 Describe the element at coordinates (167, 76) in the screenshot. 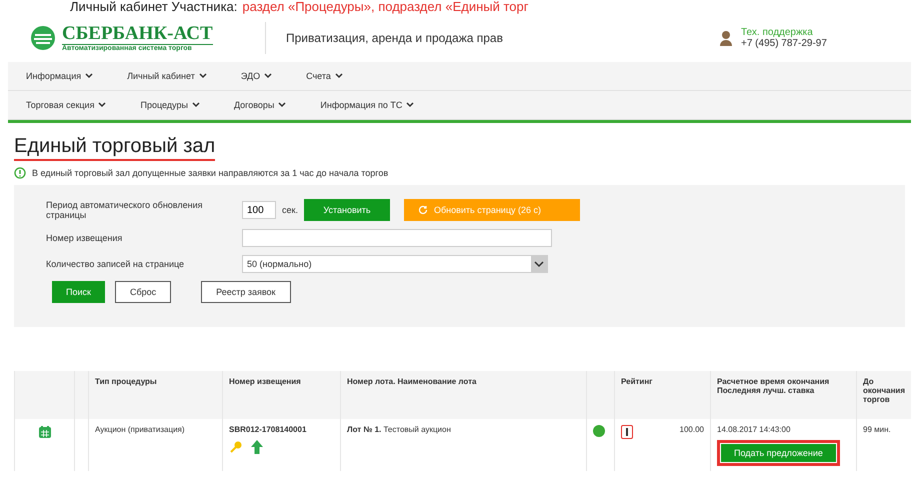

I see `nav-menu-item: Личный кабинет` at that location.